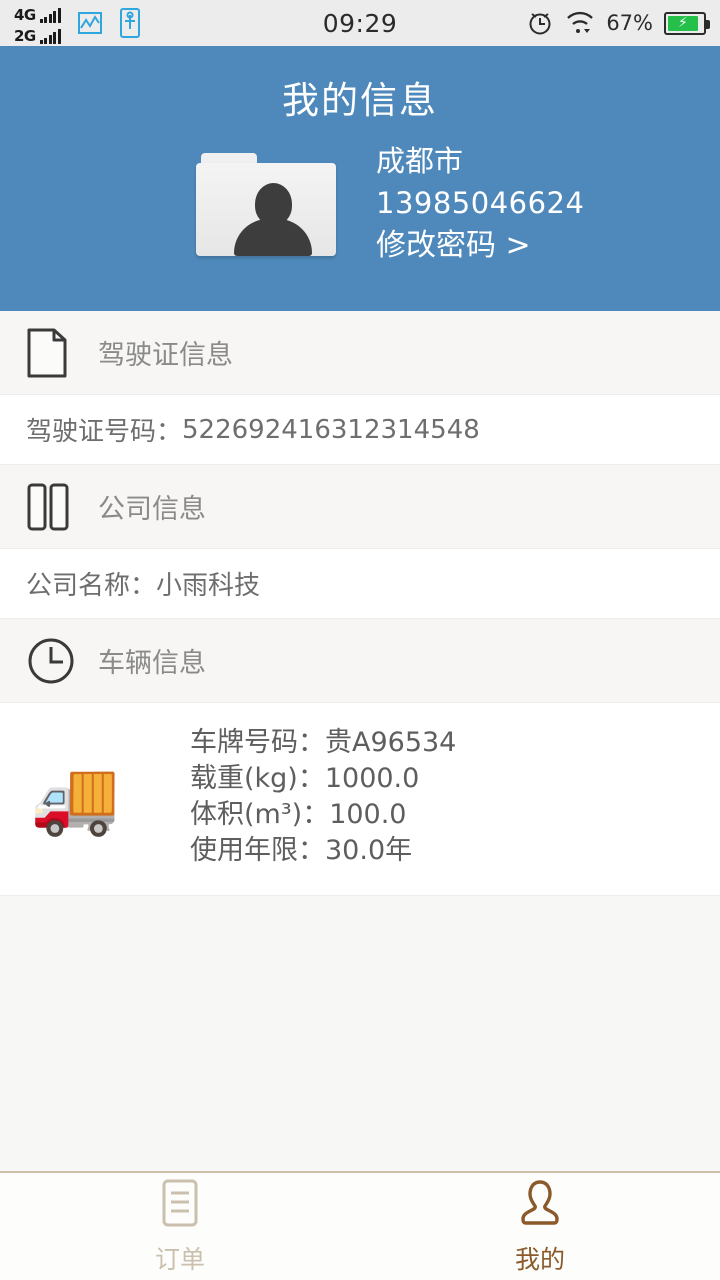  I want to click on vehicle-load: 载重(kg)：1000.0, so click(305, 778).